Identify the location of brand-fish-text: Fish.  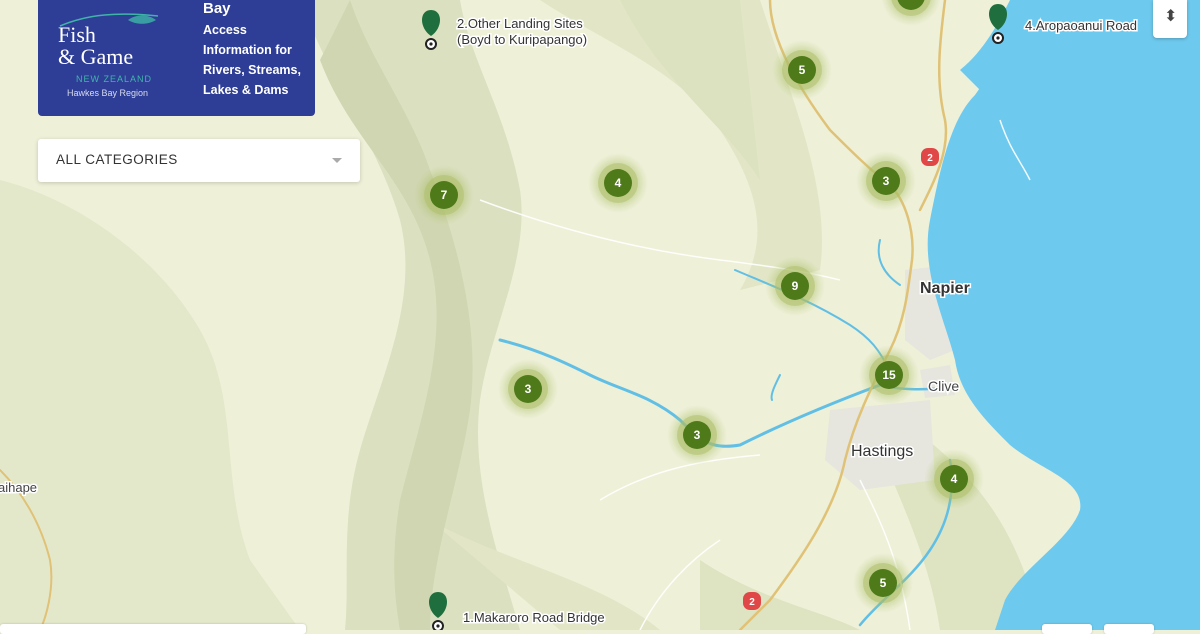
(77, 34).